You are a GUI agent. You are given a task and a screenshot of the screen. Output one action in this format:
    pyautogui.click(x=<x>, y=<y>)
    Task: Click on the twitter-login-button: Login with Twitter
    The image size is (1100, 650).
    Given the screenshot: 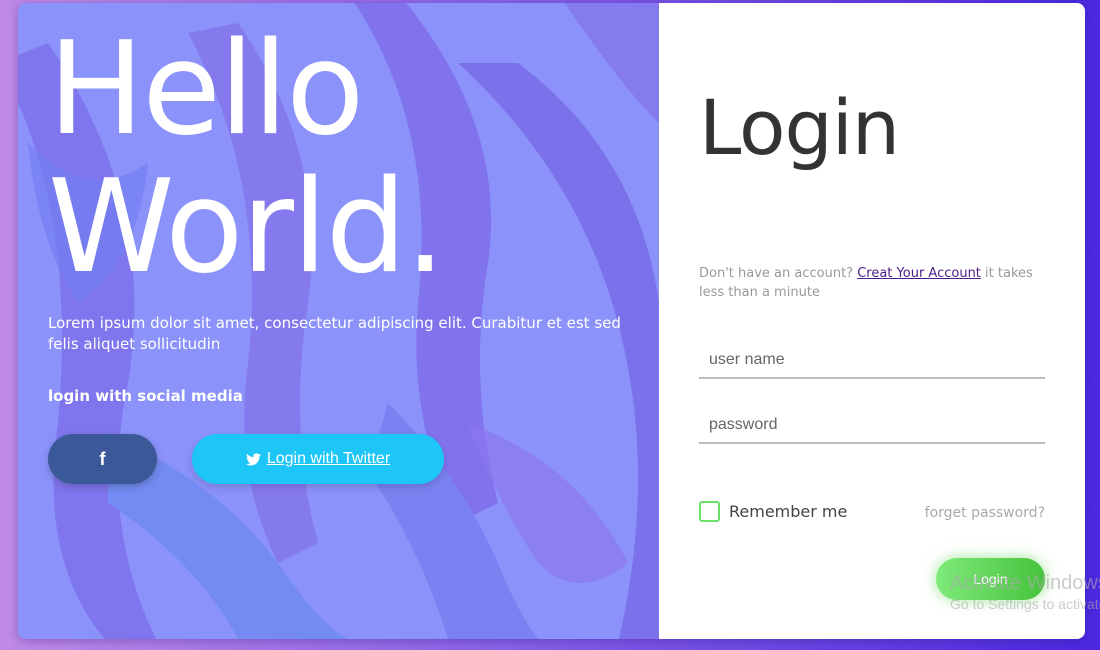 What is the action you would take?
    pyautogui.click(x=318, y=459)
    